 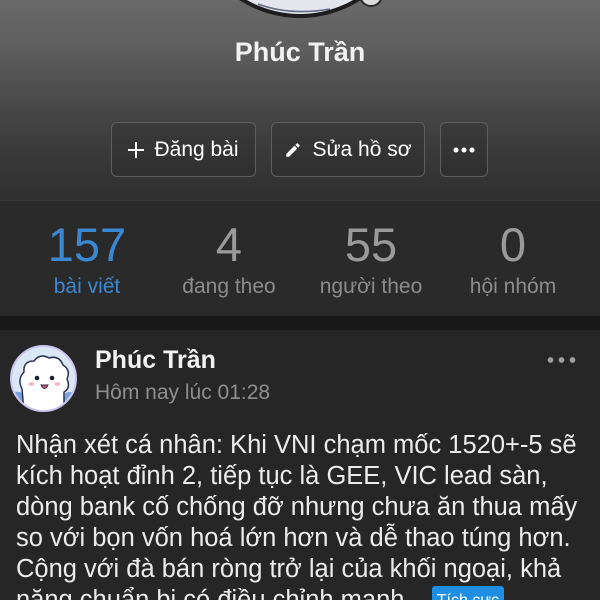 What do you see at coordinates (310, 10) in the screenshot?
I see `profile-avatar` at bounding box center [310, 10].